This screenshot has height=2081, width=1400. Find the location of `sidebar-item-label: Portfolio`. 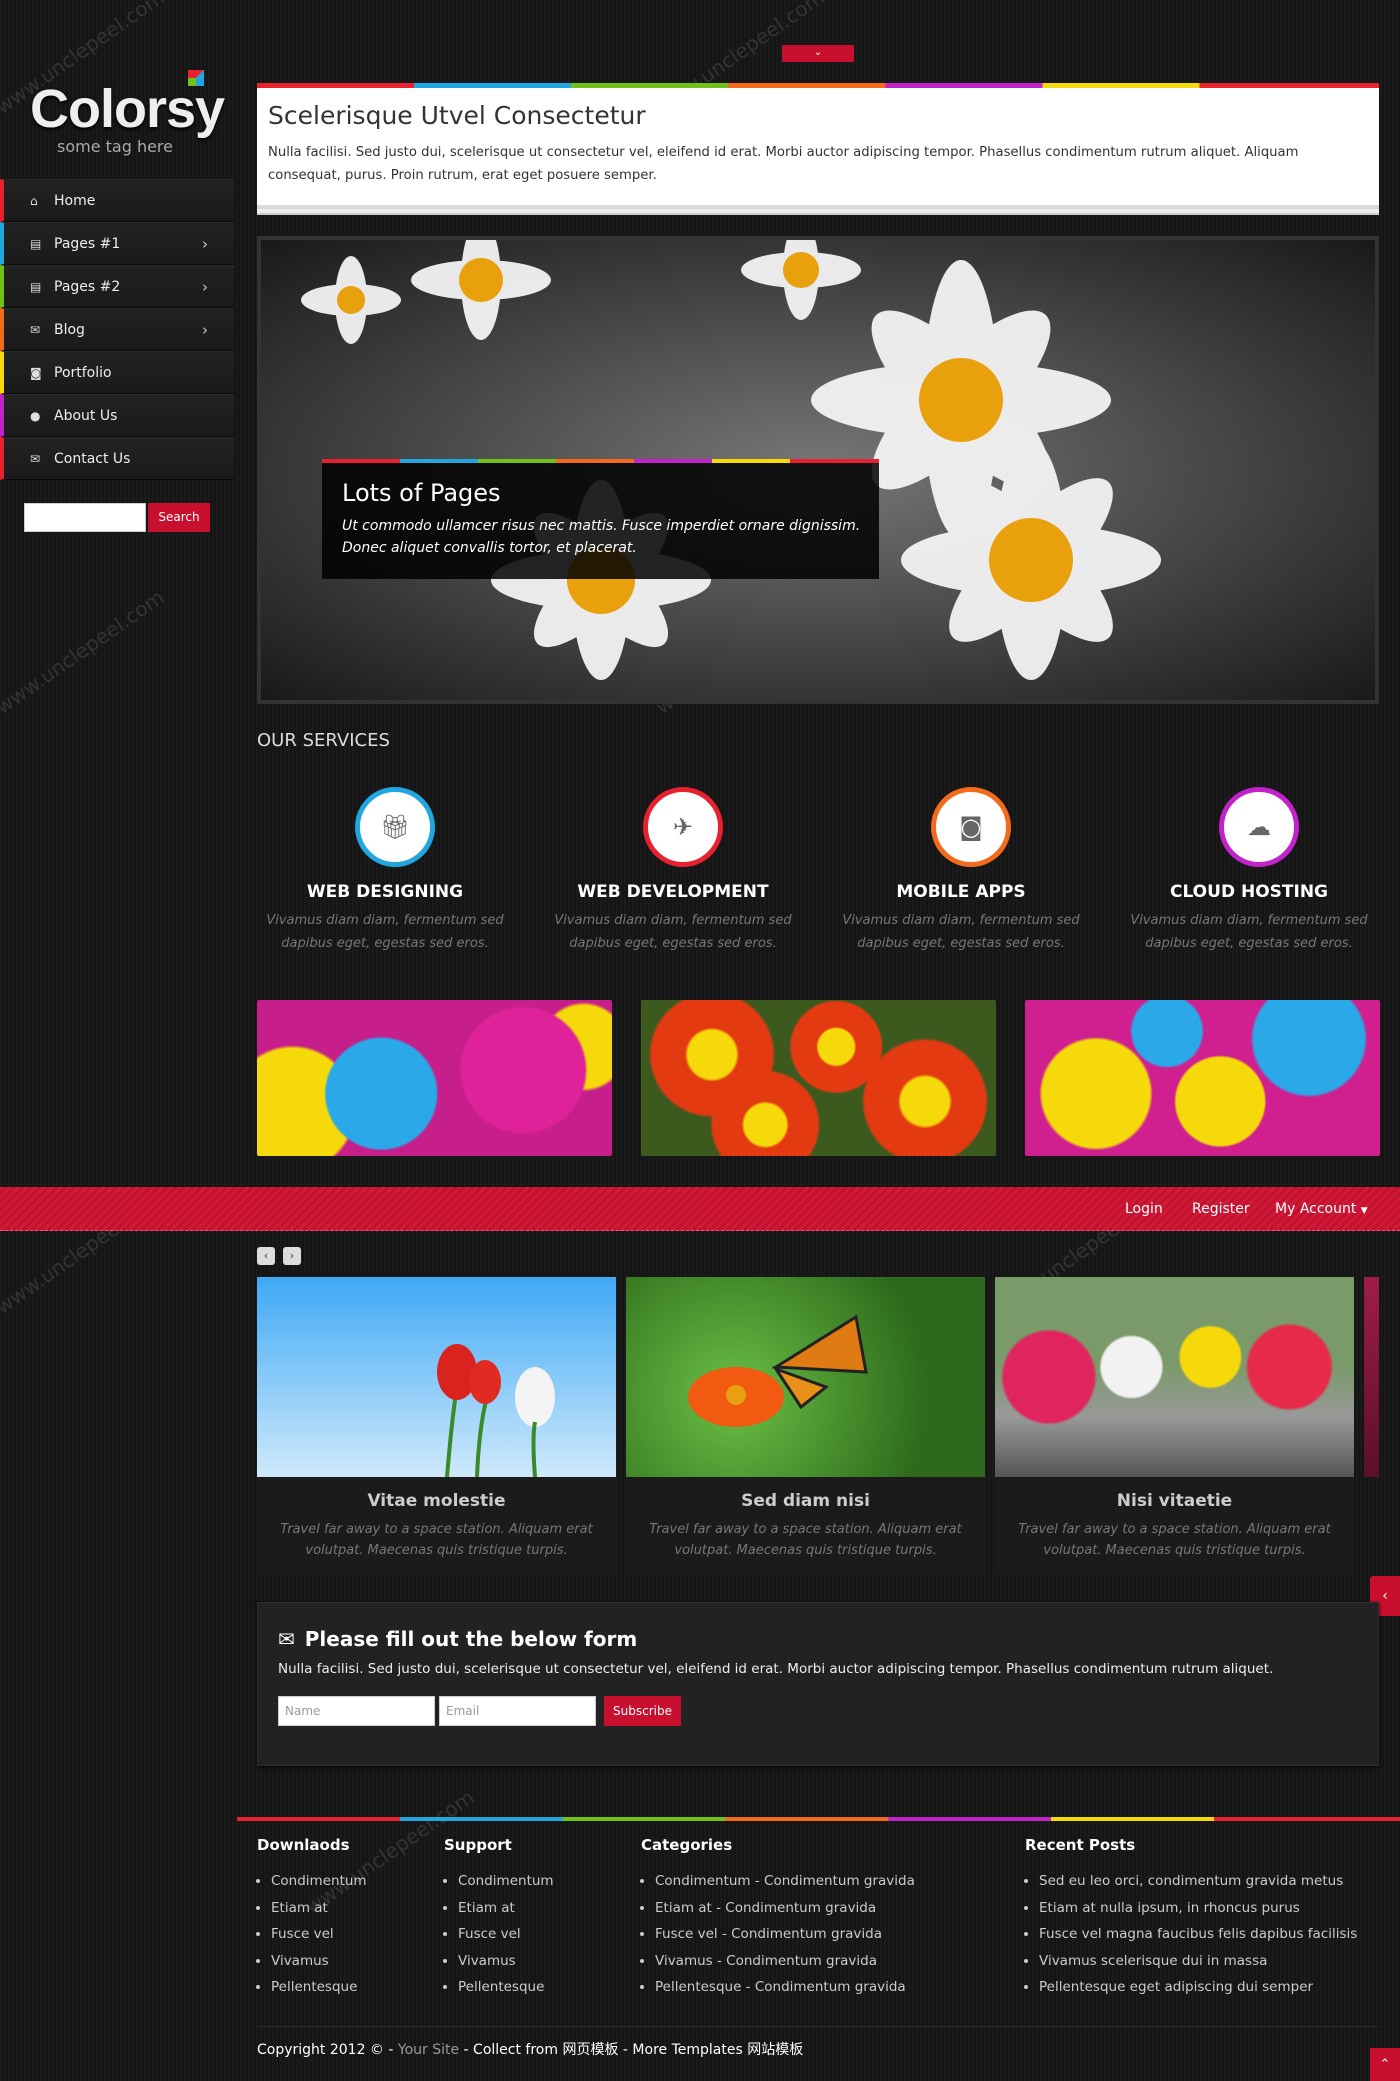

sidebar-item-label: Portfolio is located at coordinates (83, 372).